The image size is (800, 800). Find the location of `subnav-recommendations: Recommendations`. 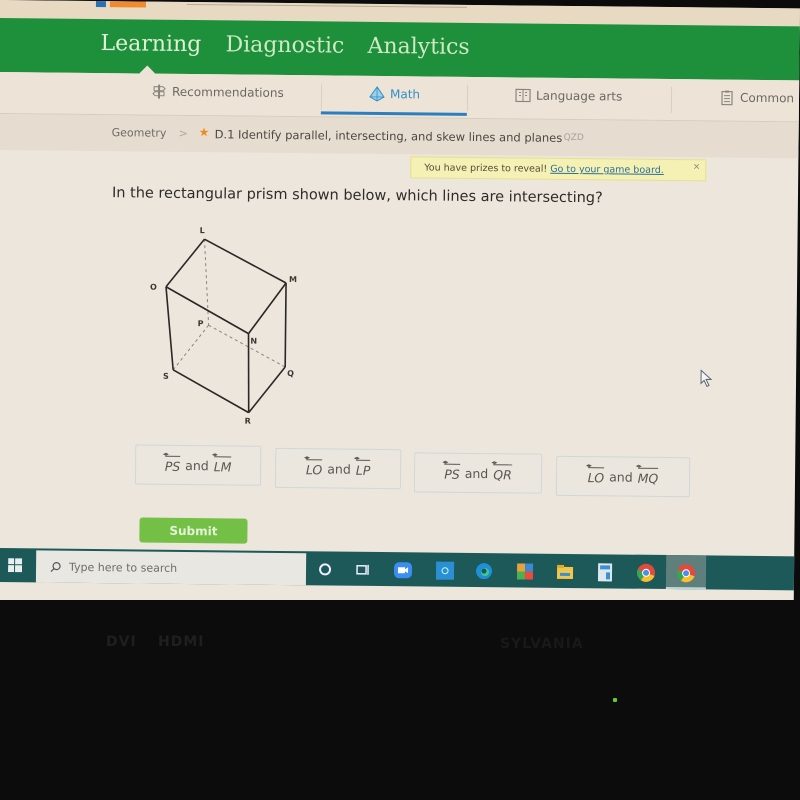

subnav-recommendations: Recommendations is located at coordinates (217, 92).